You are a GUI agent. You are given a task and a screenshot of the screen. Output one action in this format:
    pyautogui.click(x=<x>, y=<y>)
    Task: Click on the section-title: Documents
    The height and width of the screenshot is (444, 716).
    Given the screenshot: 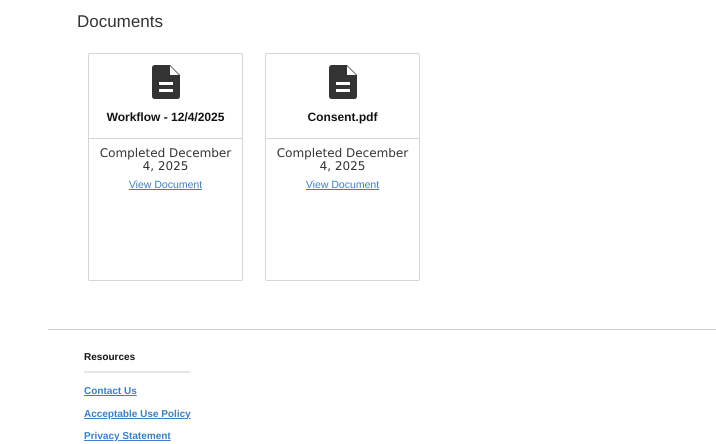 What is the action you would take?
    pyautogui.click(x=119, y=21)
    